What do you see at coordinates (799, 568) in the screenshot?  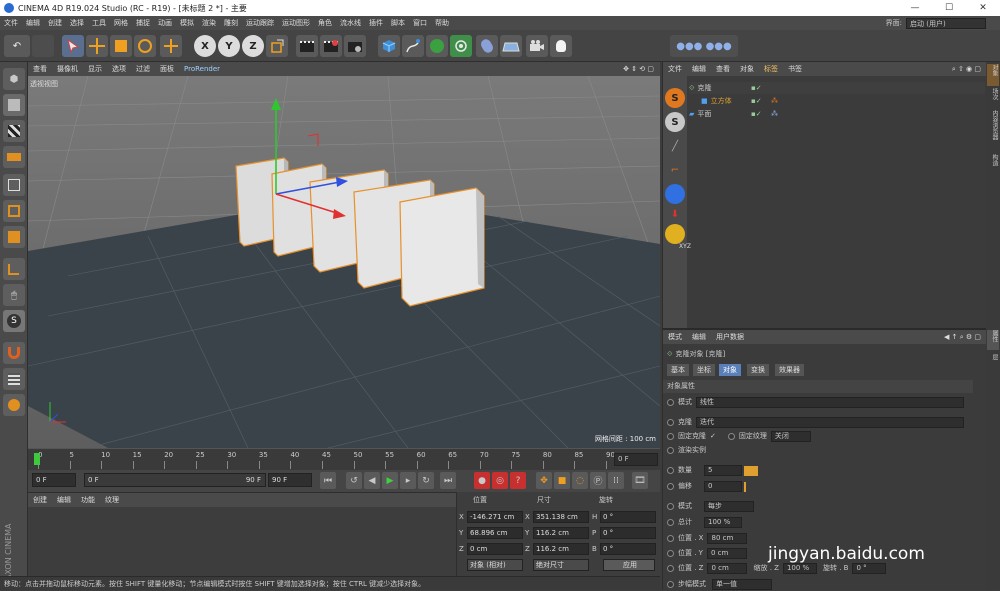 I see `scale-z-field: 100 %` at bounding box center [799, 568].